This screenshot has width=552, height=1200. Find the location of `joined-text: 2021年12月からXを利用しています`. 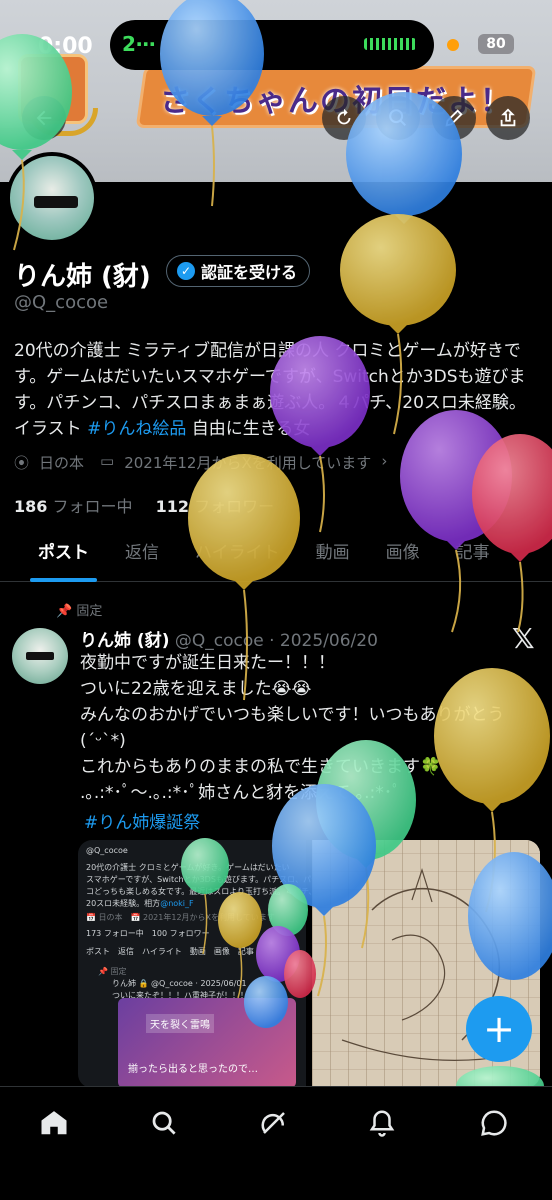

joined-text: 2021年12月からXを利用しています is located at coordinates (248, 463).